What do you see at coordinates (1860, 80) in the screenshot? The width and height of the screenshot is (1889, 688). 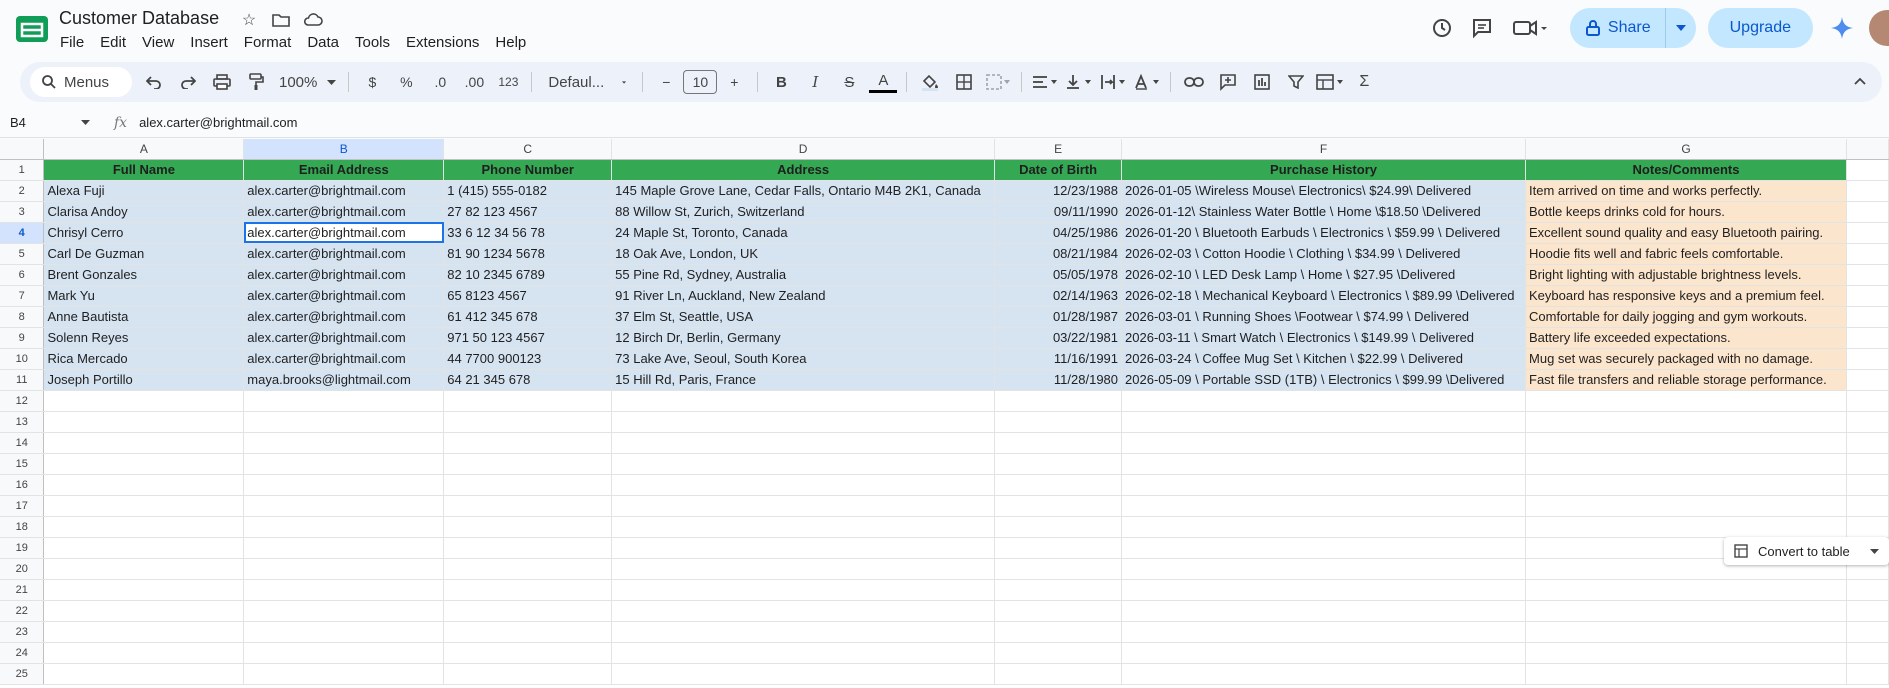 I see `collapse-toolbar-icon` at bounding box center [1860, 80].